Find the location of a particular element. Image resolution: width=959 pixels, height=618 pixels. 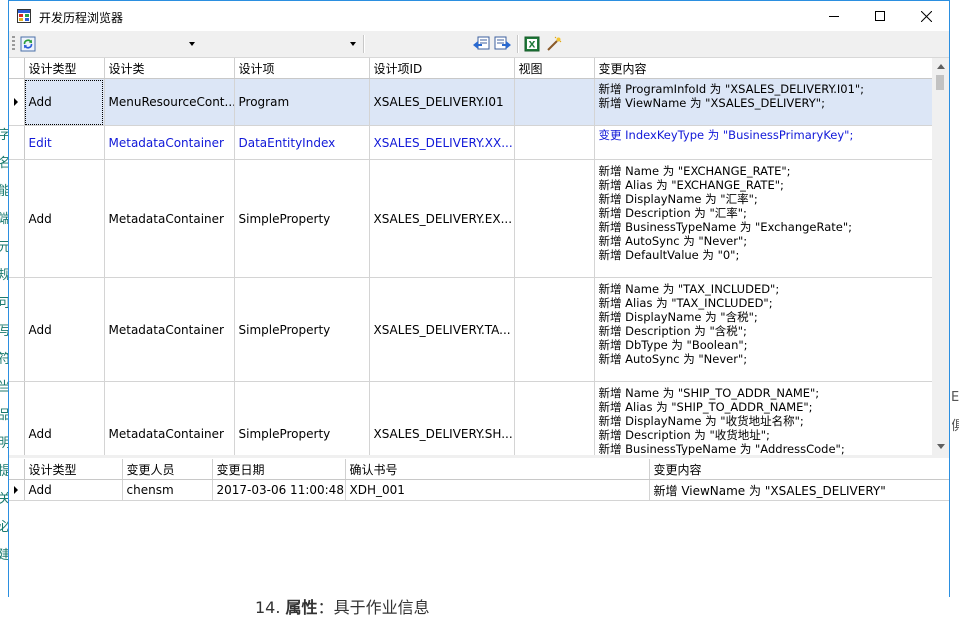

search-text-field is located at coordinates (417, 44).